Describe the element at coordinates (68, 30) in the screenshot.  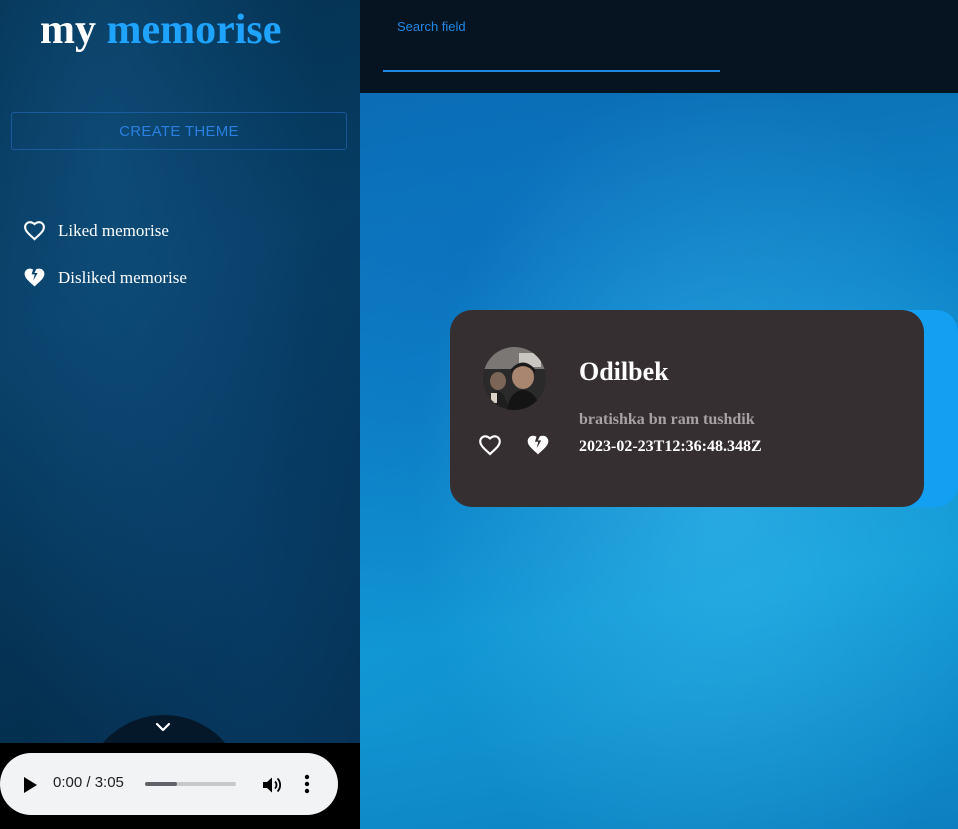
I see `logo-part-my: my` at that location.